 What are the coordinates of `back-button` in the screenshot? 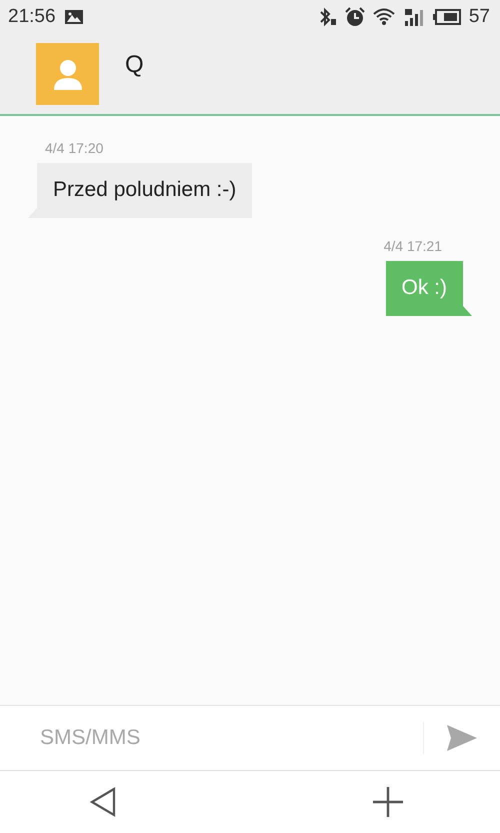 It's located at (103, 802).